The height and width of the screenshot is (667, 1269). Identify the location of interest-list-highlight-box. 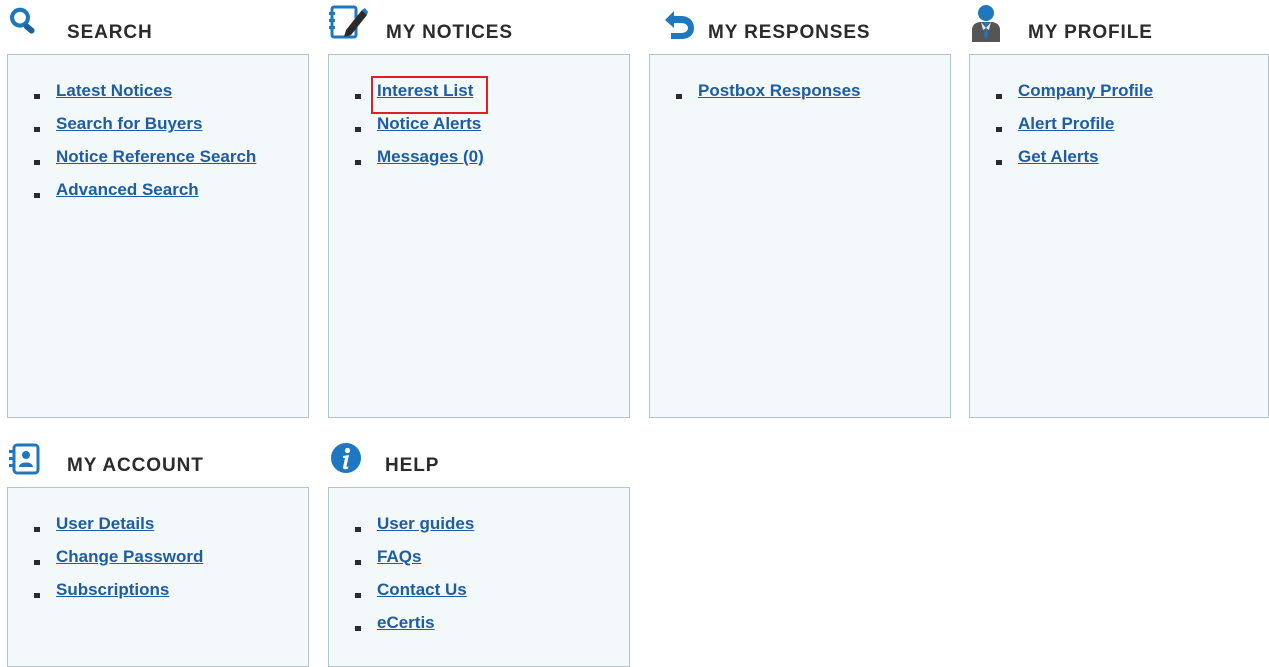
(429, 95).